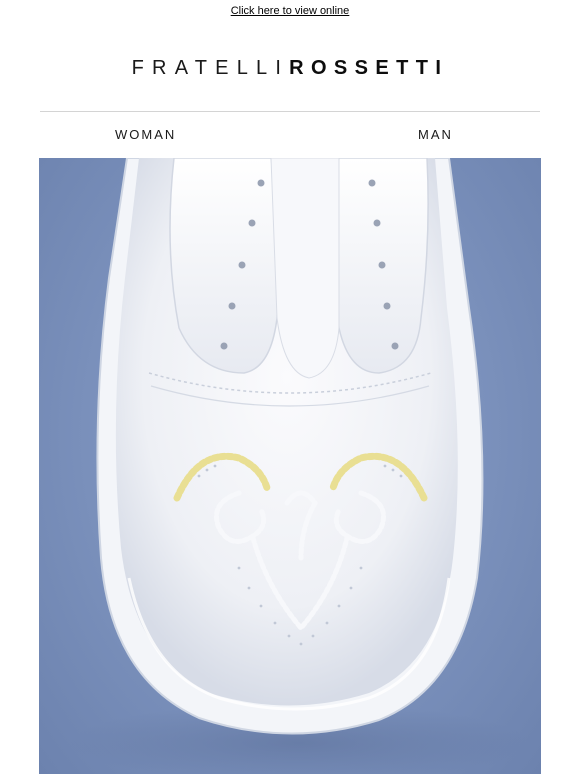  Describe the element at coordinates (224, 266) in the screenshot. I see `left-tongue-flap` at that location.